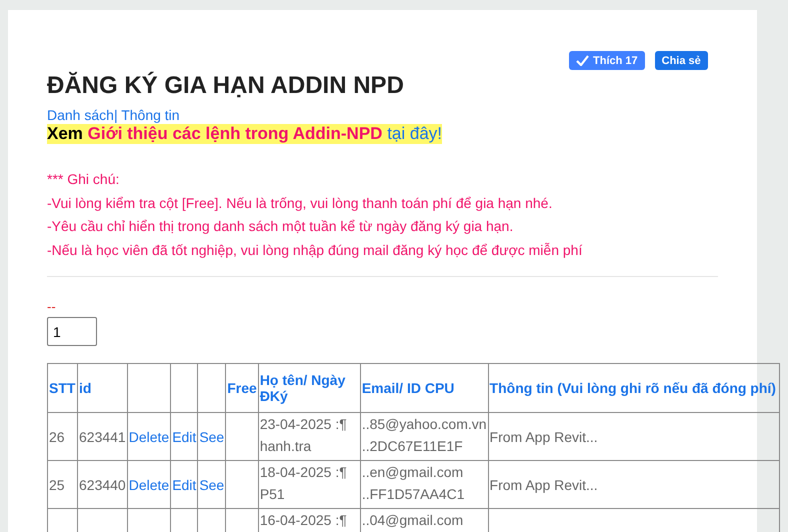 The height and width of the screenshot is (532, 788). Describe the element at coordinates (304, 520) in the screenshot. I see `table-cell-text: 16-04-2025 :¶` at that location.